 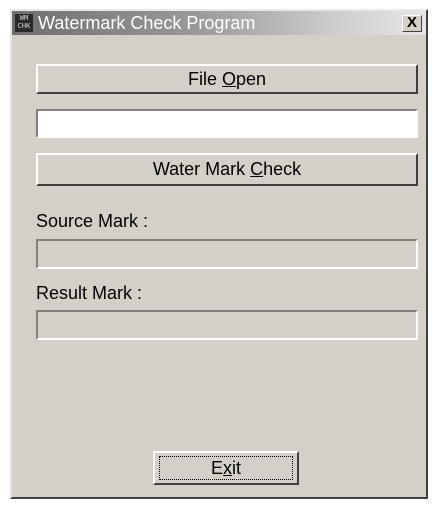 I want to click on source-mark-field, so click(x=227, y=254).